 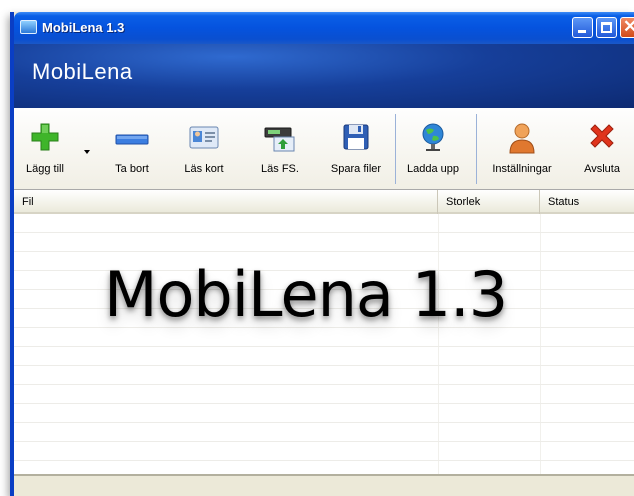 I want to click on add-button: Lägg till, so click(x=45, y=149).